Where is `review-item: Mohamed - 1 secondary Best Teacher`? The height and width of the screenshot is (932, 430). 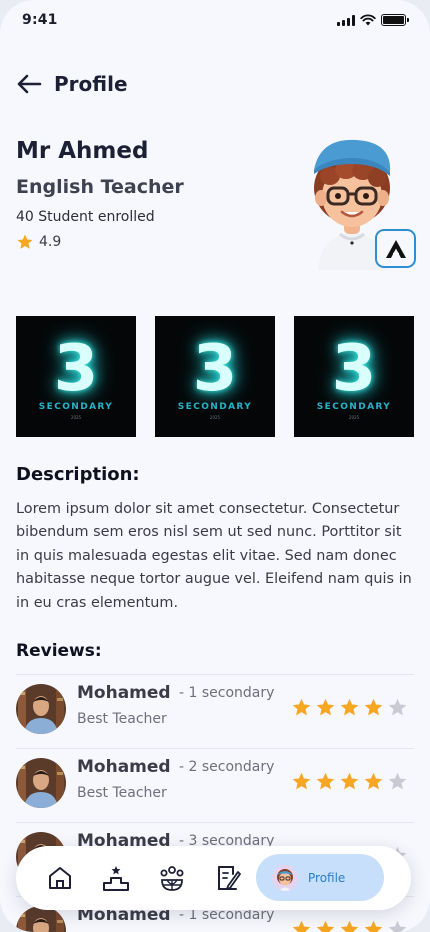
review-item: Mohamed - 1 secondary Best Teacher is located at coordinates (215, 711).